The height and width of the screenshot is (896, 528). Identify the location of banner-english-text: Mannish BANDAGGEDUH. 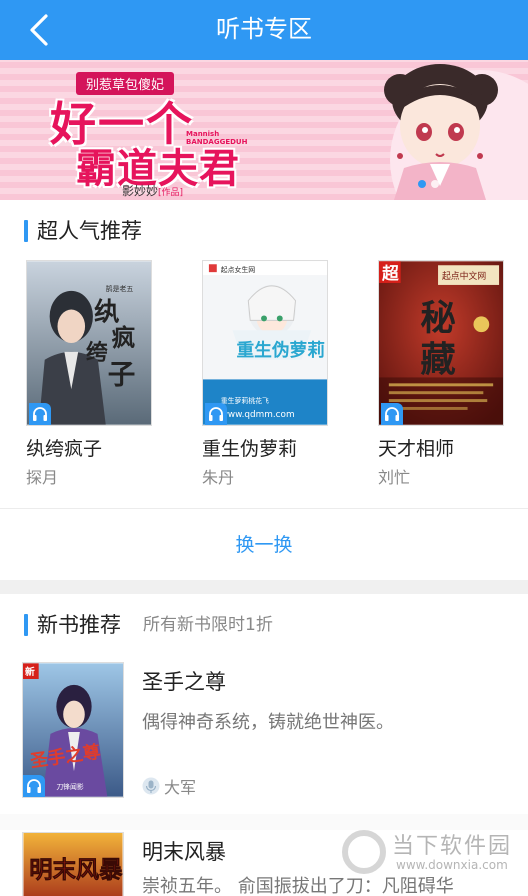
(217, 138).